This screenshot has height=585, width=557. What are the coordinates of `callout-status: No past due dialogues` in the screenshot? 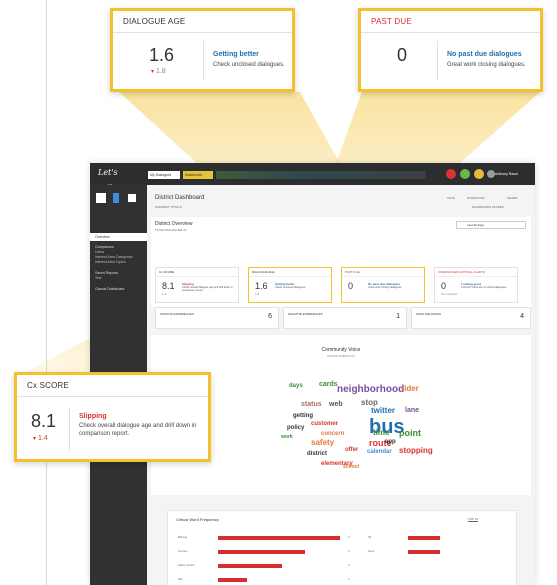 It's located at (484, 54).